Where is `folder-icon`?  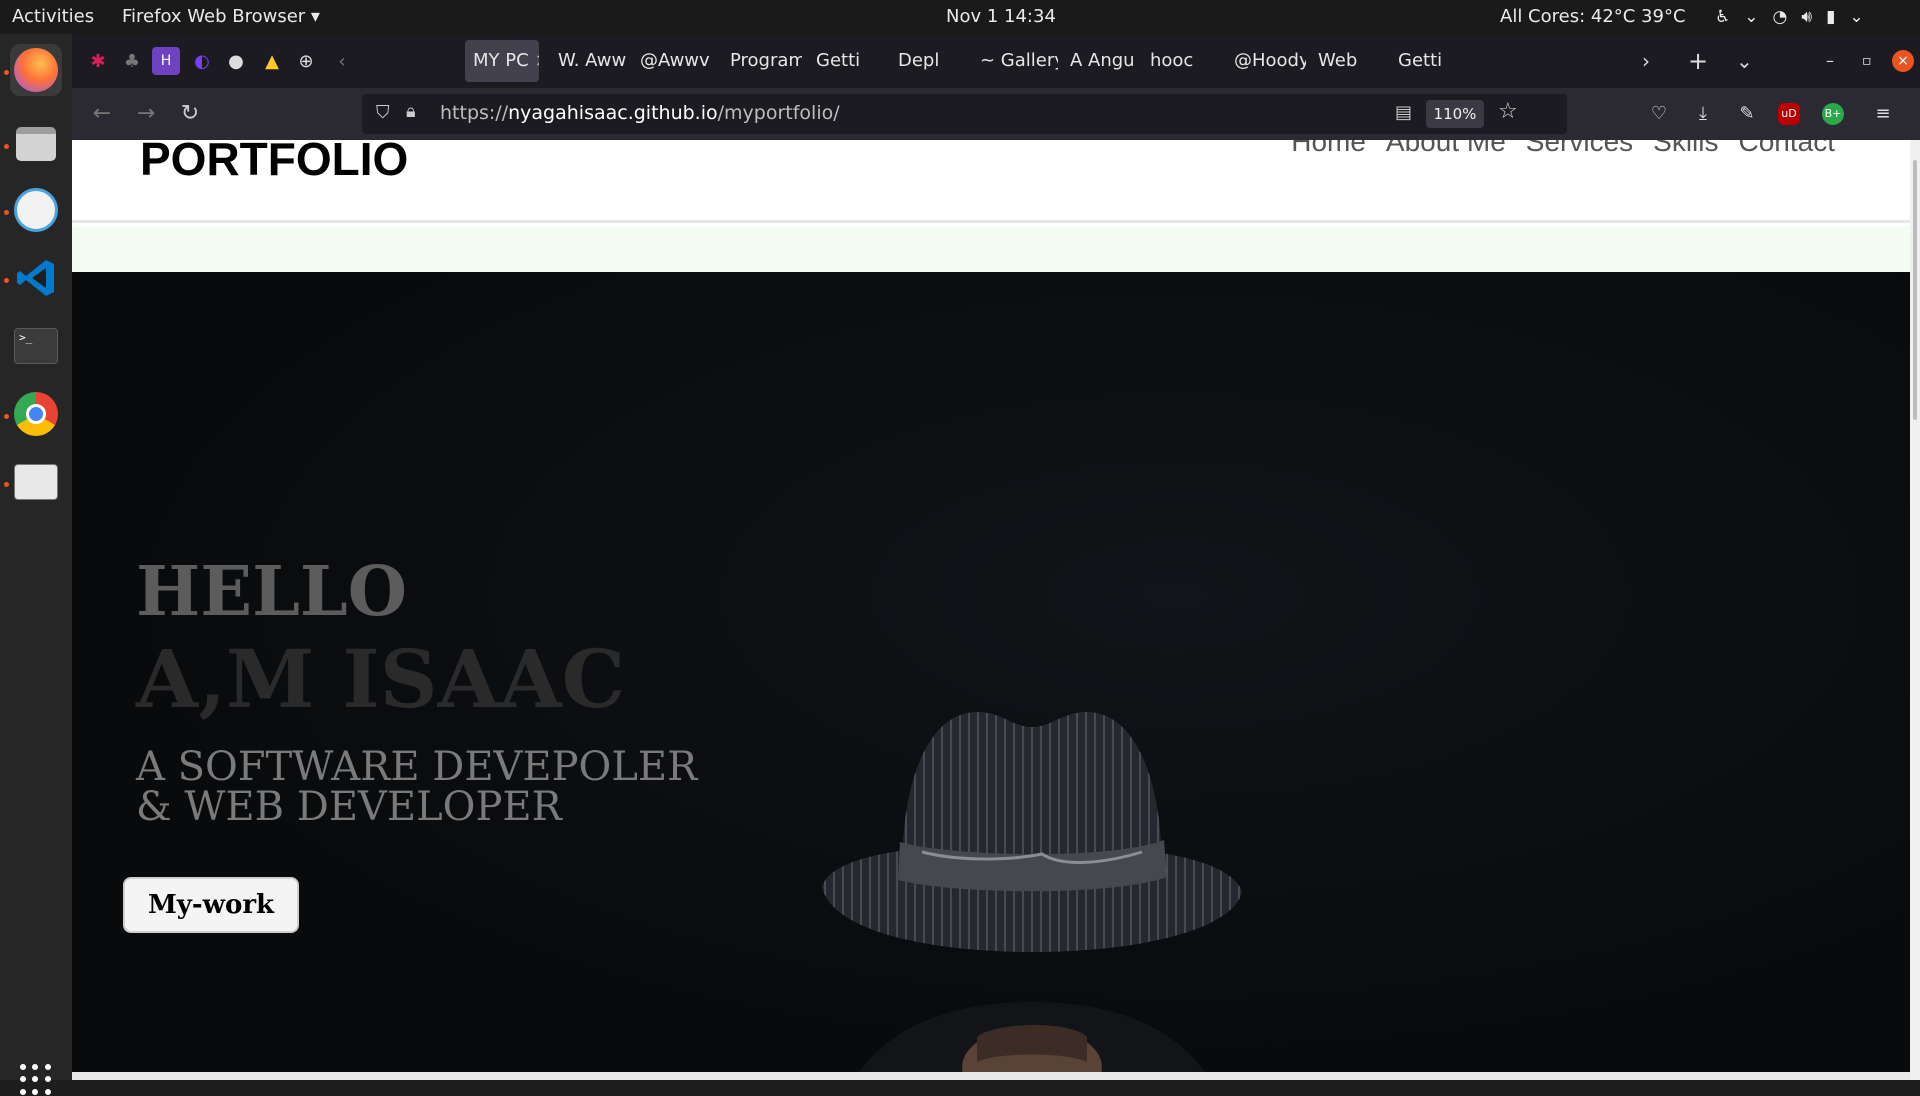
folder-icon is located at coordinates (36, 144).